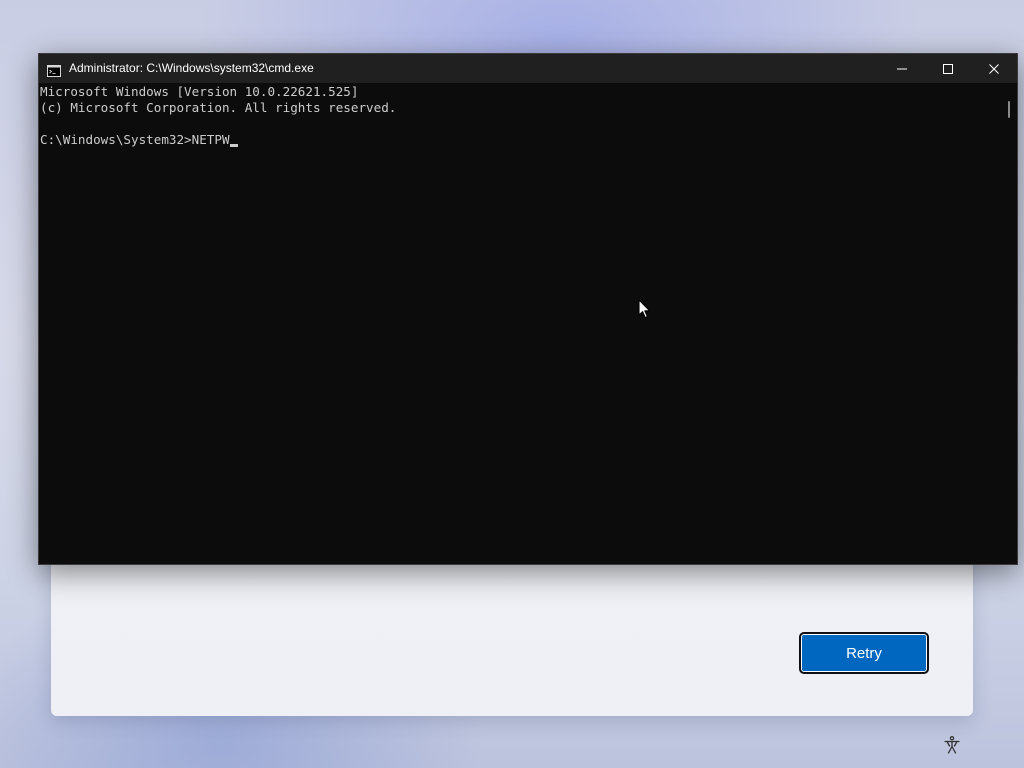 This screenshot has height=768, width=1024. I want to click on vertical-scrollbar, so click(1009, 323).